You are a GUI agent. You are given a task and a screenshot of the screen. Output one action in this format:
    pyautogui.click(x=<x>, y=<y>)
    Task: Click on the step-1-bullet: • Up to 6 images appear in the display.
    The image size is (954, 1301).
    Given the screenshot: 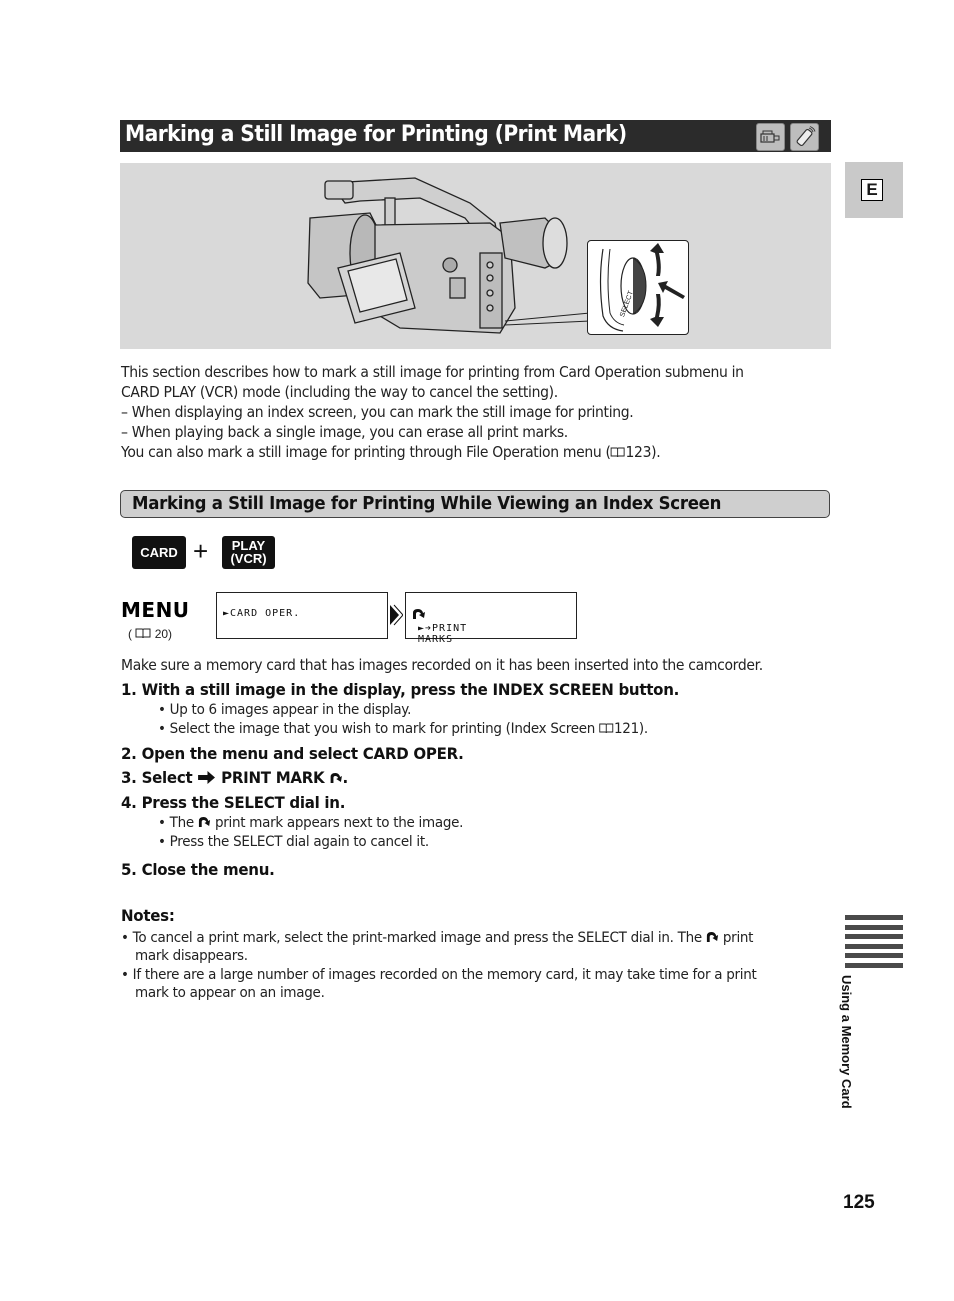 What is the action you would take?
    pyautogui.click(x=285, y=710)
    